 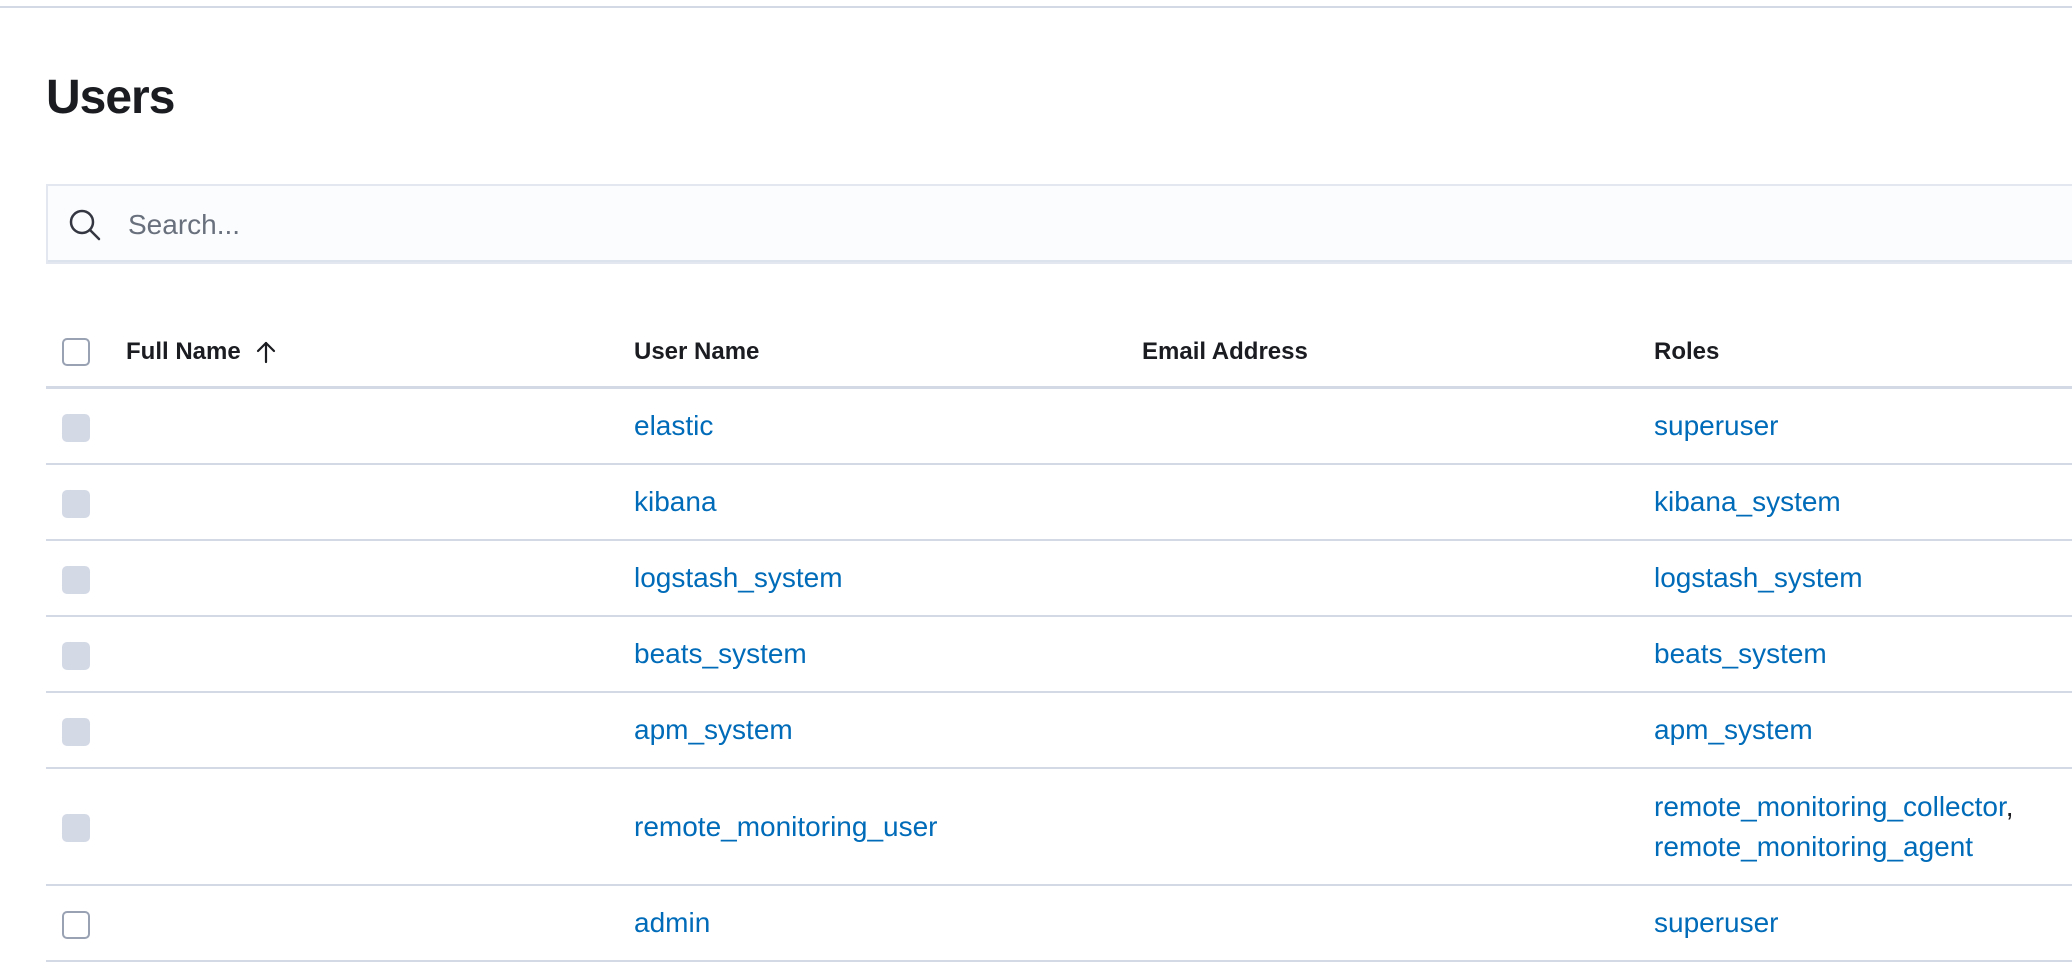 What do you see at coordinates (1059, 578) in the screenshot?
I see `table-row: logstash_system logstash_system` at bounding box center [1059, 578].